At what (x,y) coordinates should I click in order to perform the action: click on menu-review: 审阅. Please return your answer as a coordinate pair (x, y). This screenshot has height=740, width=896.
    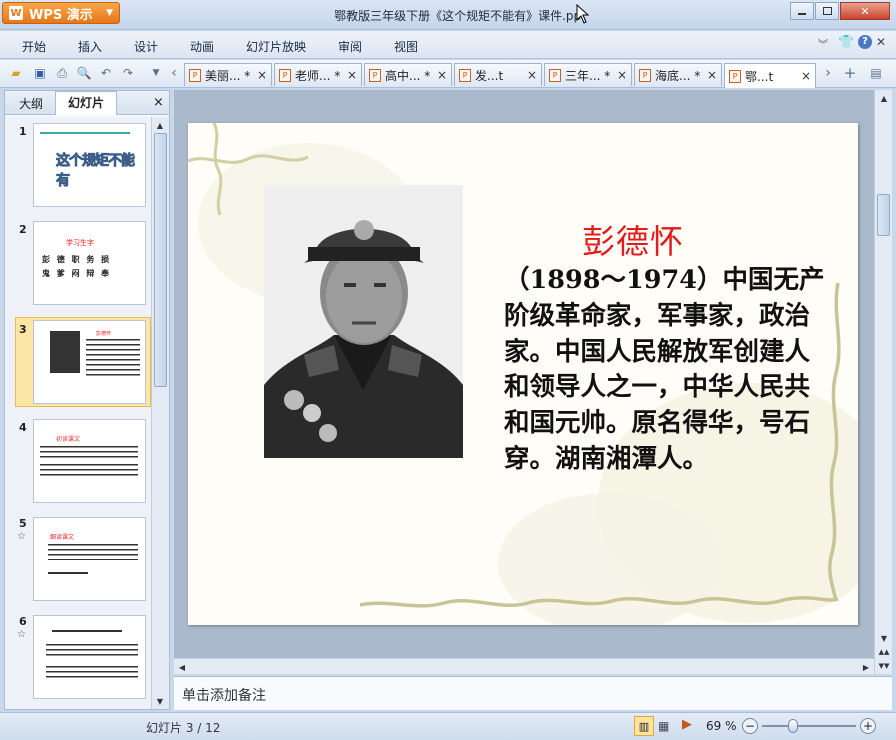
    Looking at the image, I should click on (350, 46).